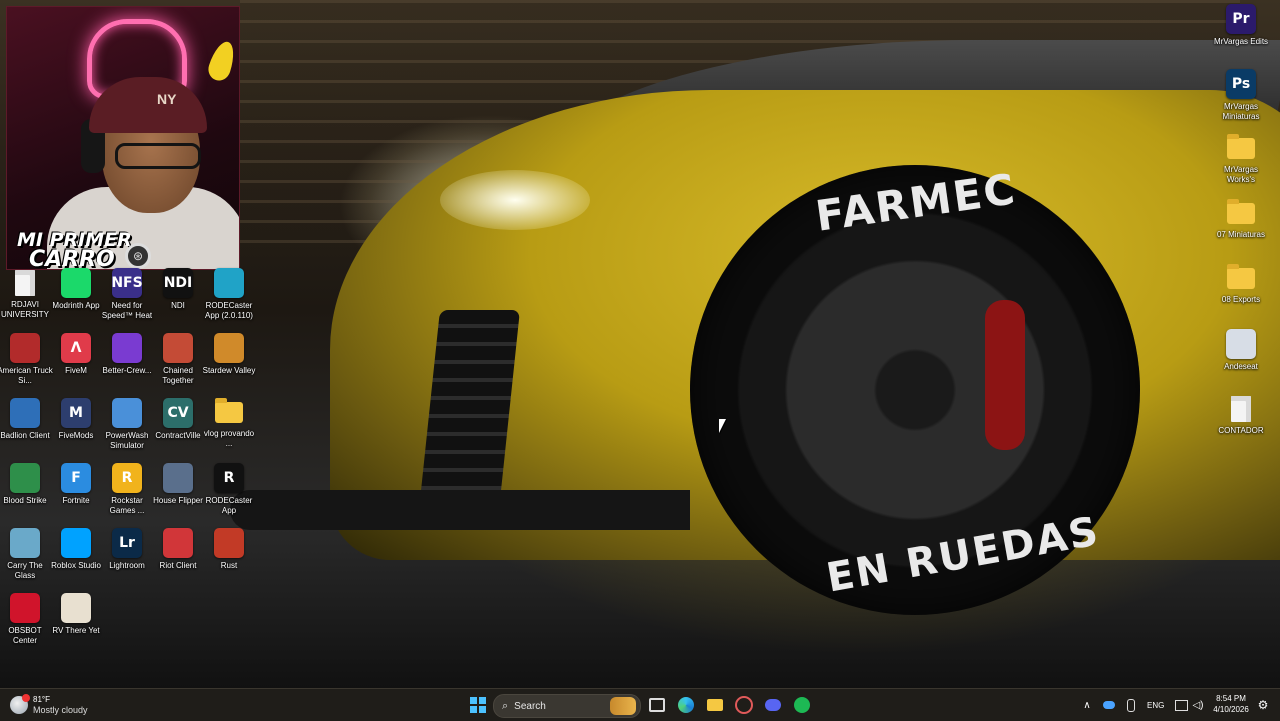 The image size is (1280, 721). What do you see at coordinates (229, 310) in the screenshot?
I see `desktop-icon-label: RODECaster App (2.0.110)` at bounding box center [229, 310].